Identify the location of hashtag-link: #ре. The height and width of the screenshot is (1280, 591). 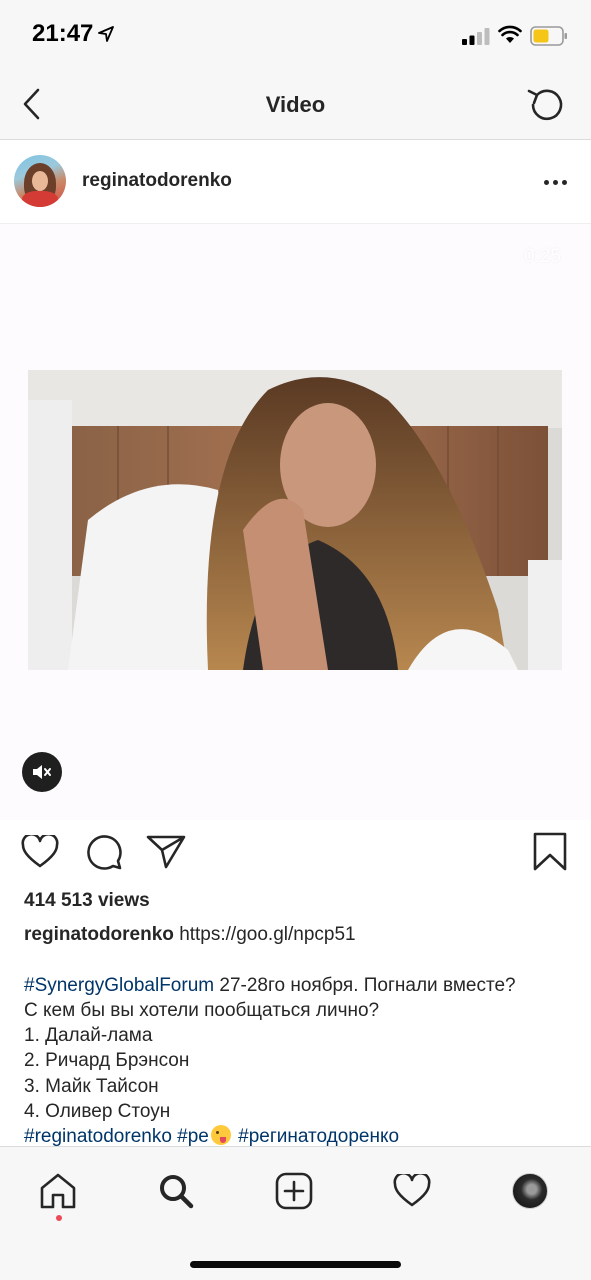
(193, 1136).